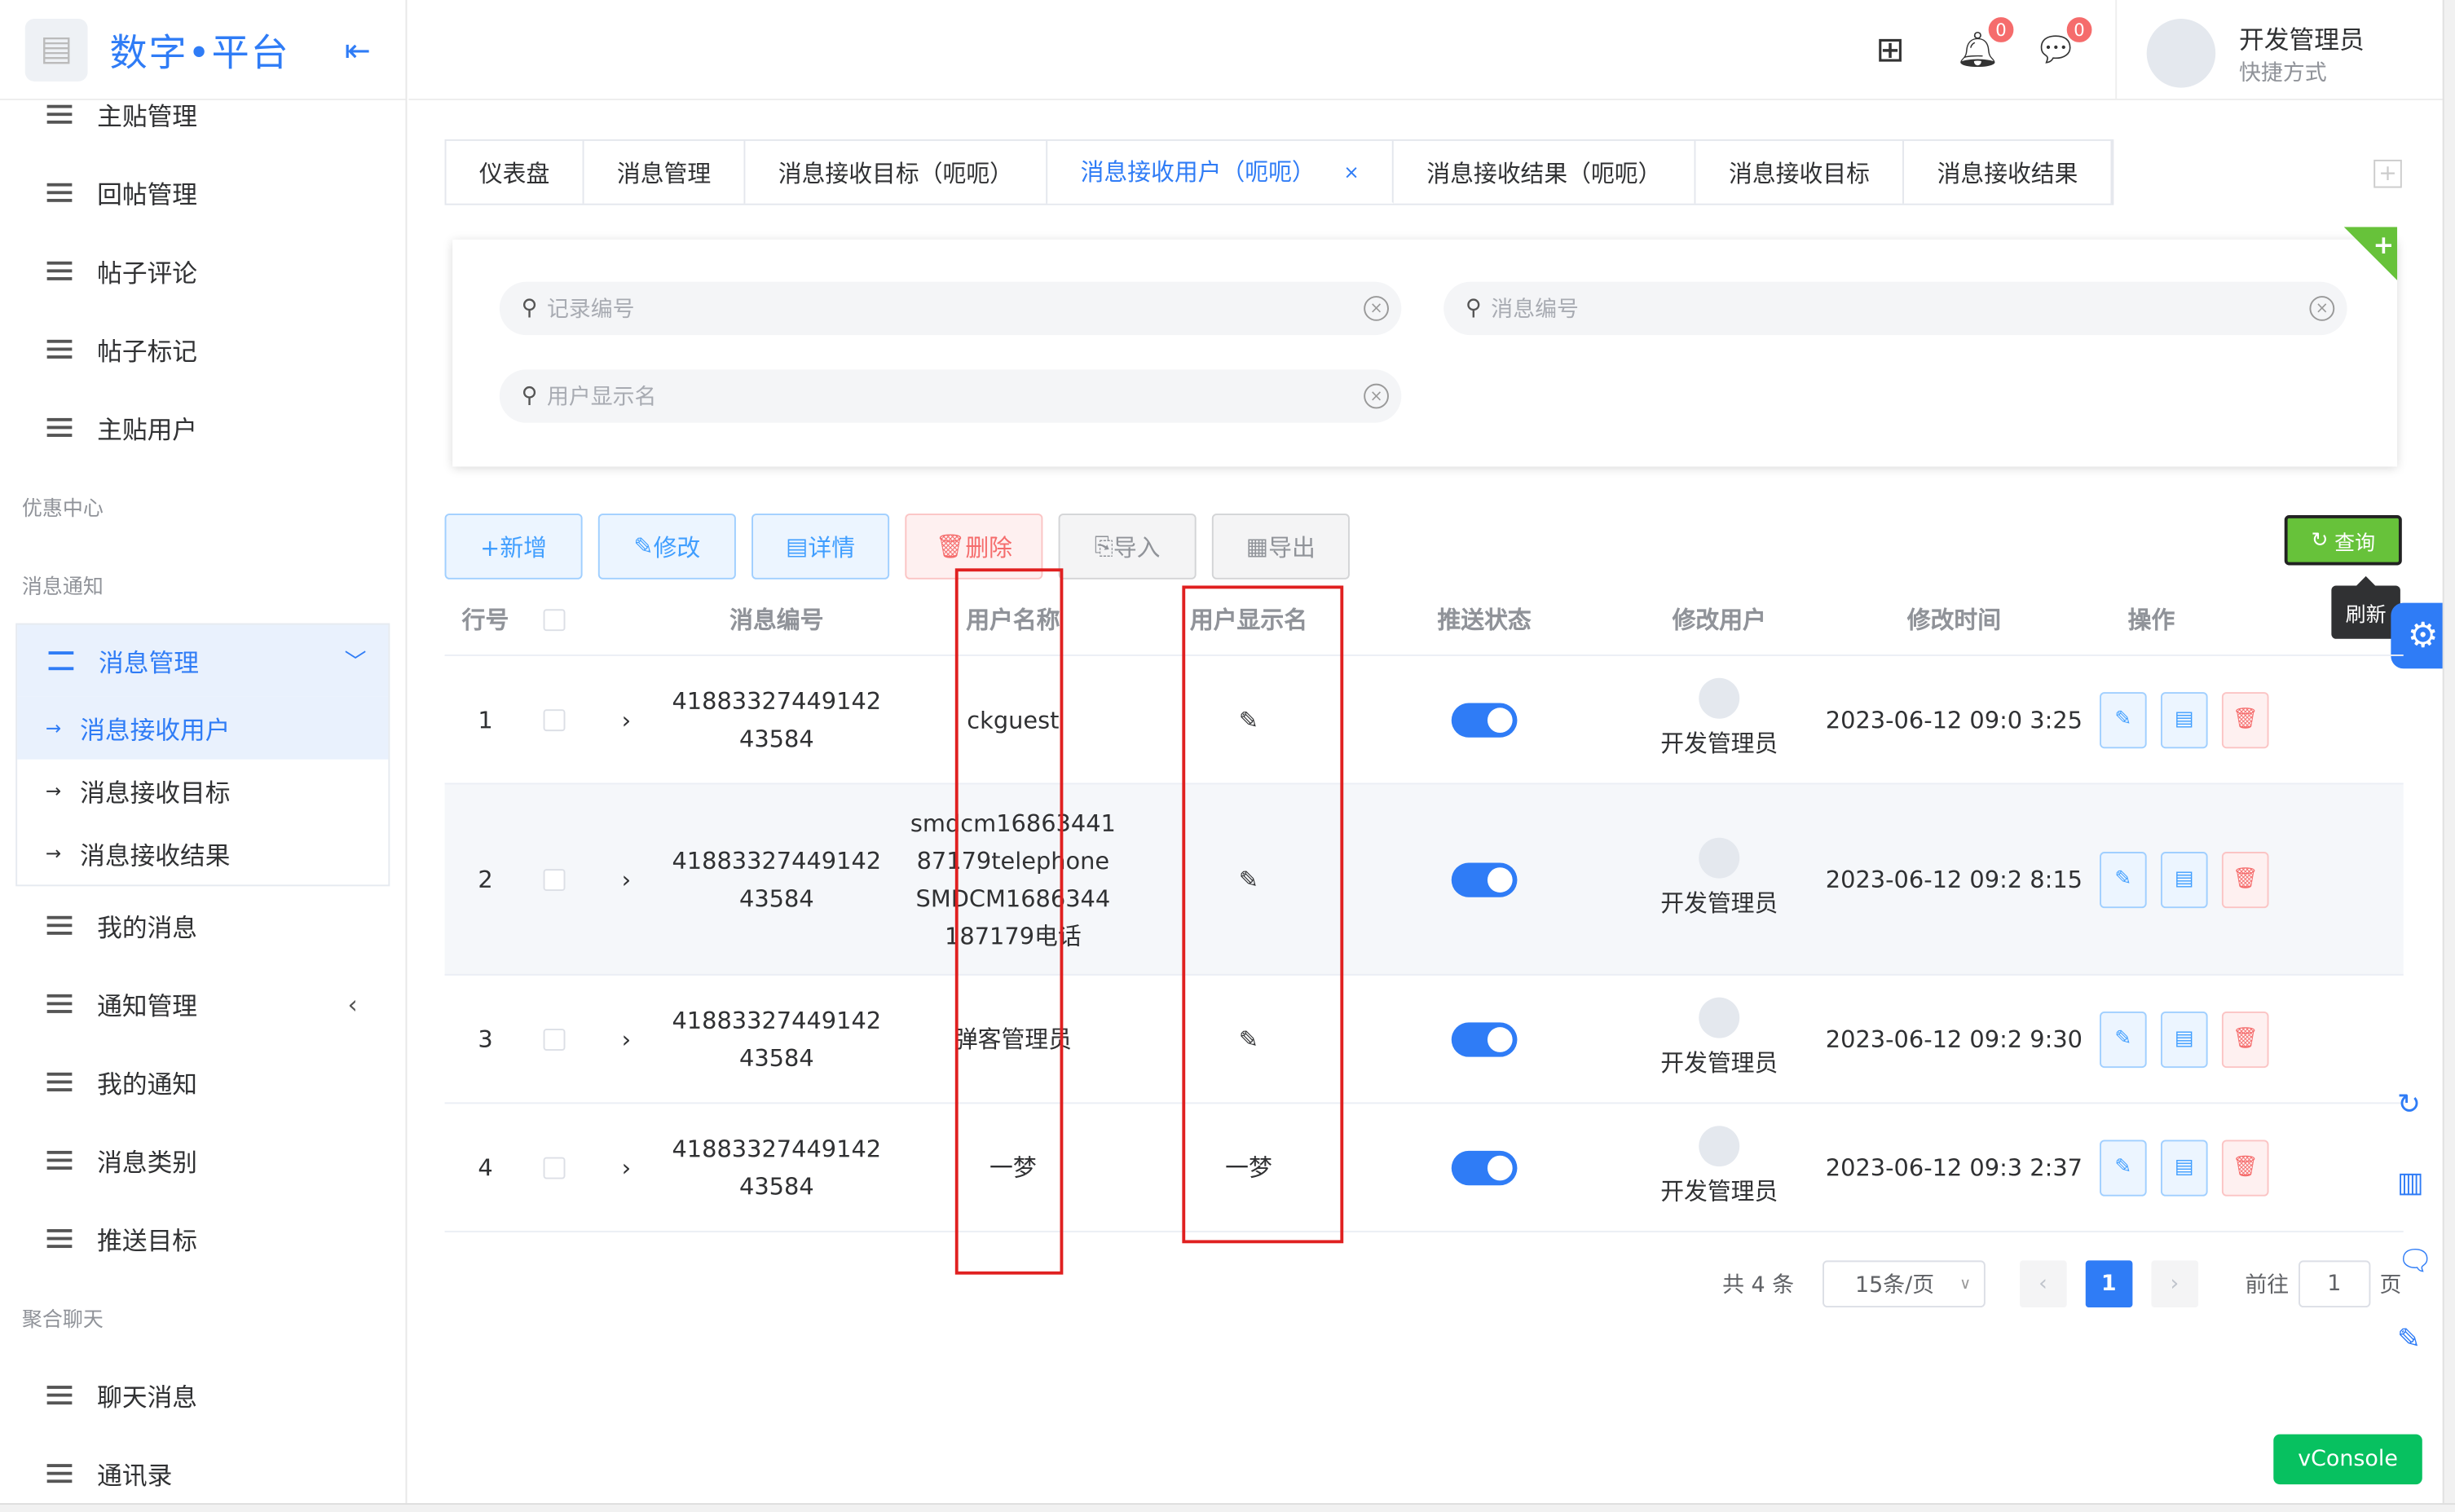 Image resolution: width=2455 pixels, height=1512 pixels. What do you see at coordinates (515, 172) in the screenshot?
I see `tab-dashboard: 仪表盘` at bounding box center [515, 172].